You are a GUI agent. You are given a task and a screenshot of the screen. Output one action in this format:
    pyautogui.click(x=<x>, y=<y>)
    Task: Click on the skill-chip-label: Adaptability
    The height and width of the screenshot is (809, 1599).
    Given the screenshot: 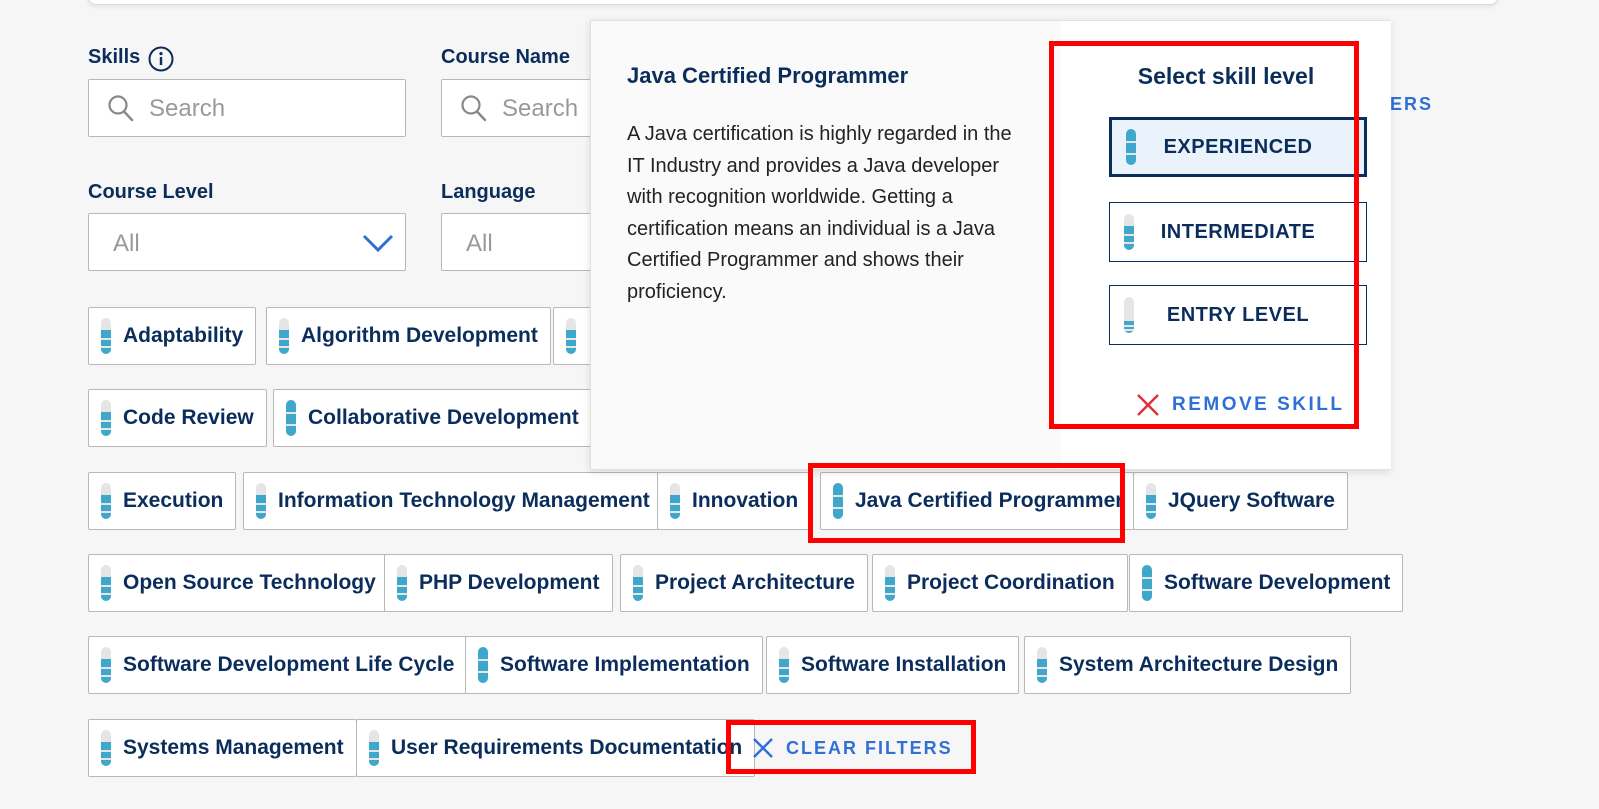 What is the action you would take?
    pyautogui.click(x=183, y=335)
    